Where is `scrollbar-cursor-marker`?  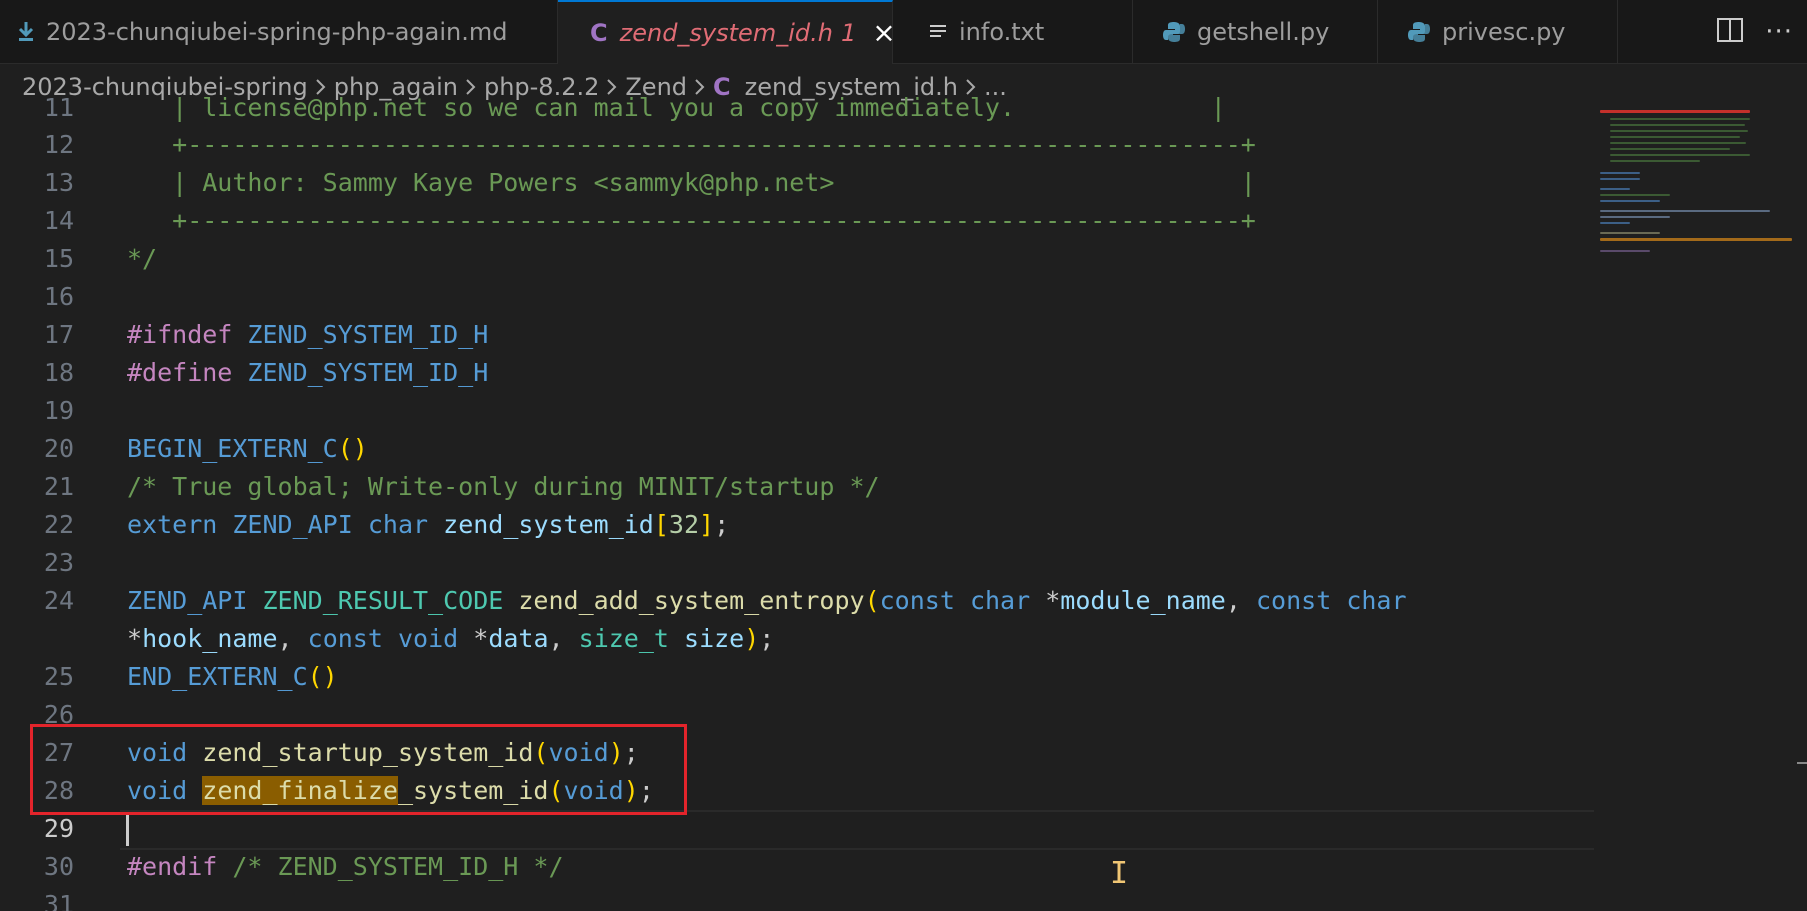 scrollbar-cursor-marker is located at coordinates (1802, 763).